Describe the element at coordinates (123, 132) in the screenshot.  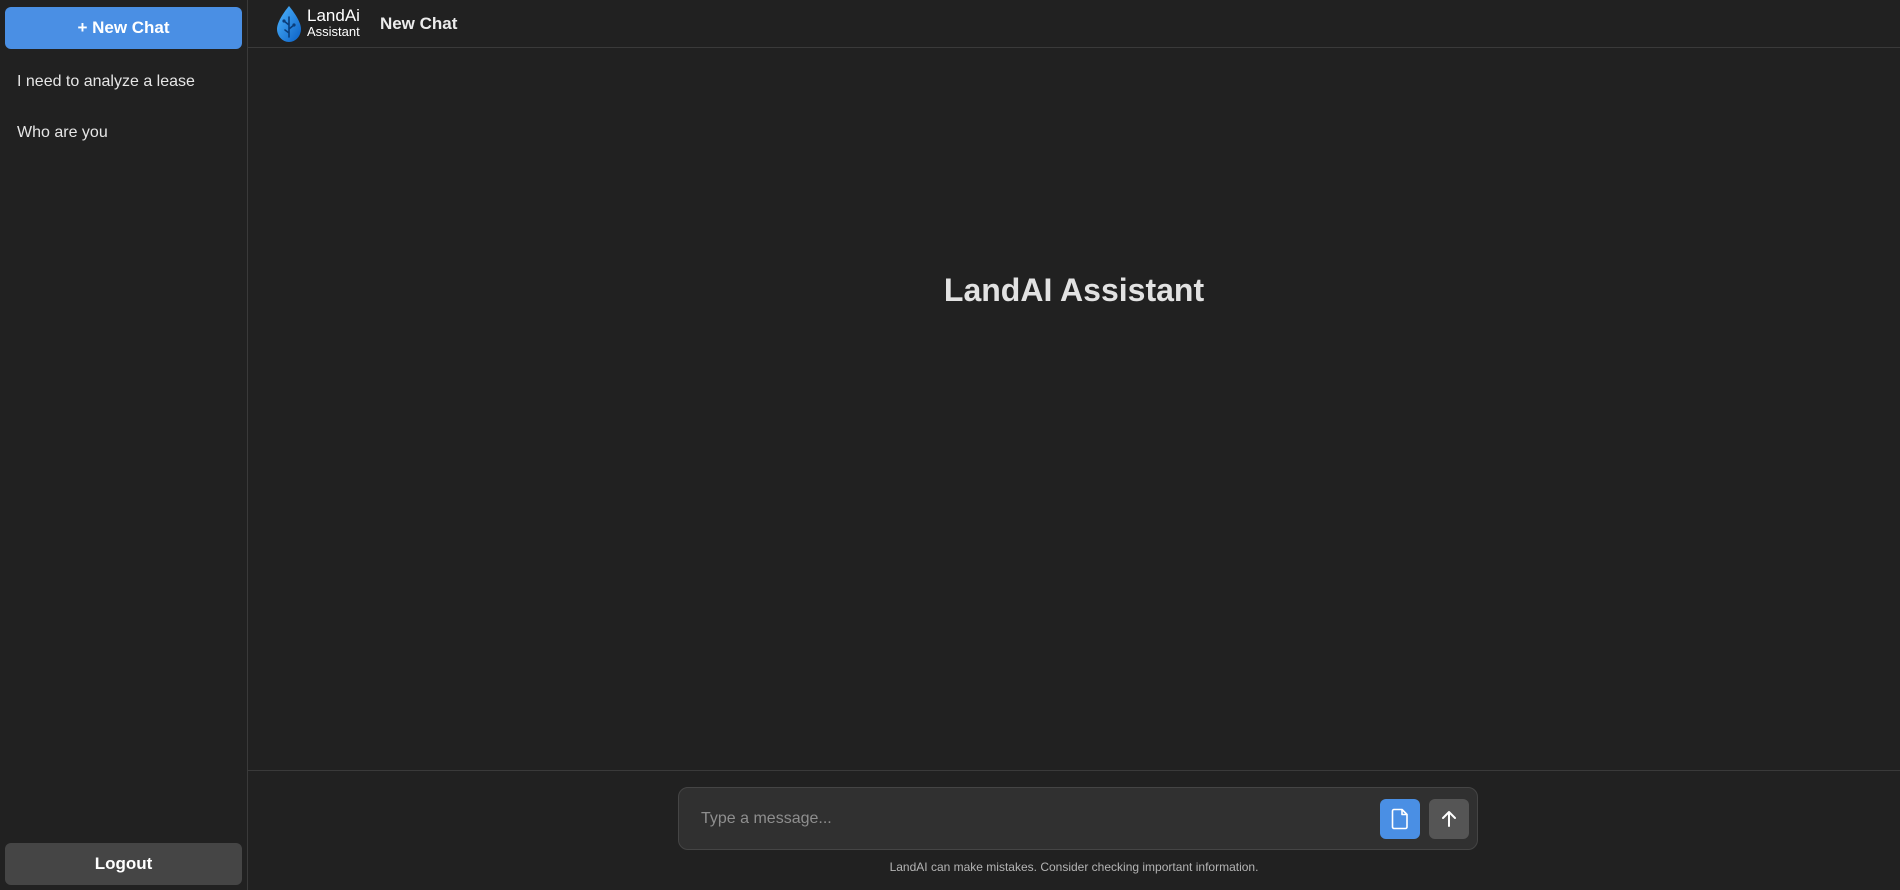
I see `chat-history-item: Who are you` at that location.